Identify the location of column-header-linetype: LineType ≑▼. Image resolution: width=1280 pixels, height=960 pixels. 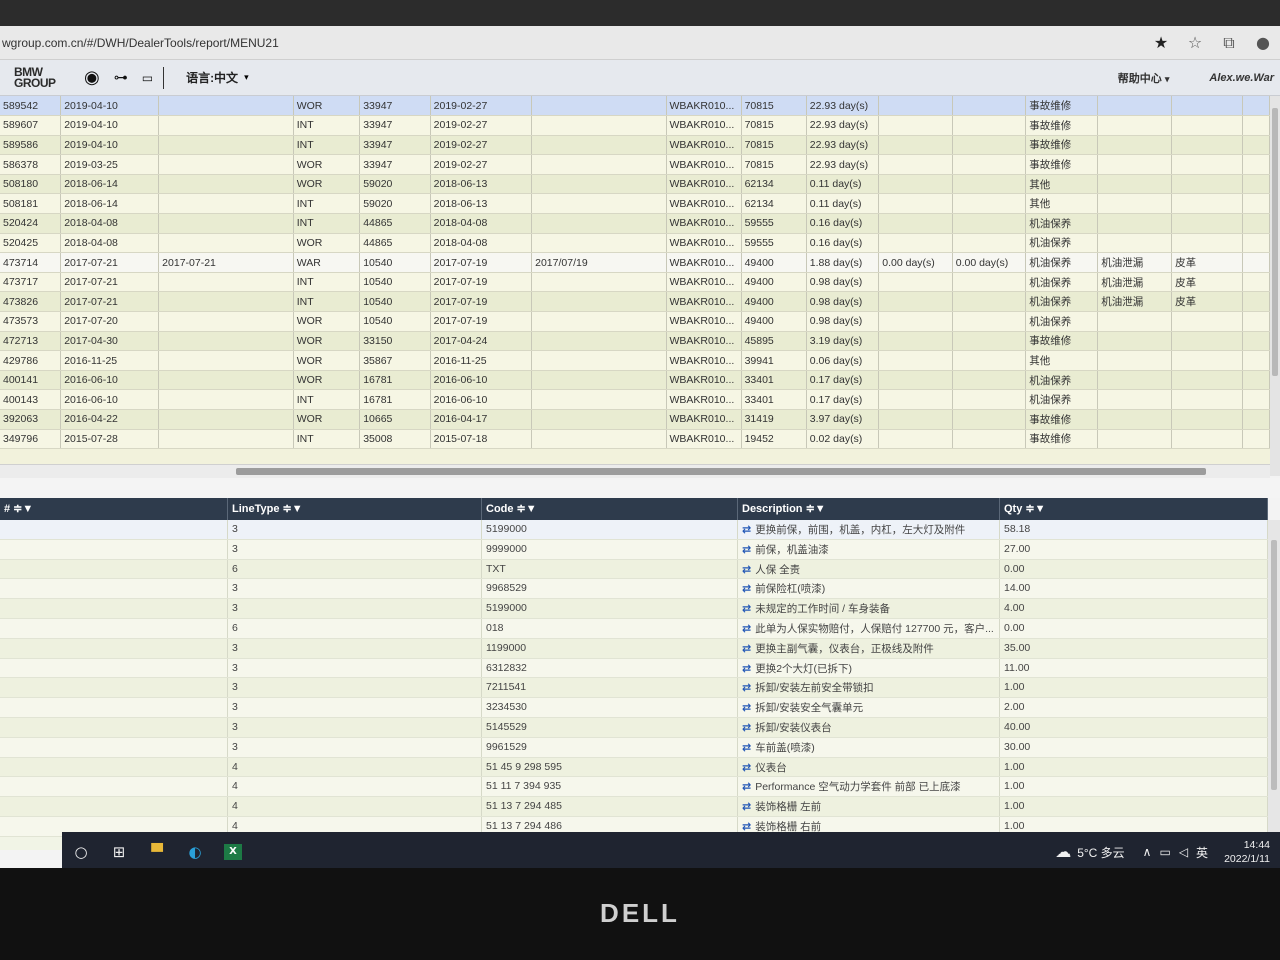
(355, 509).